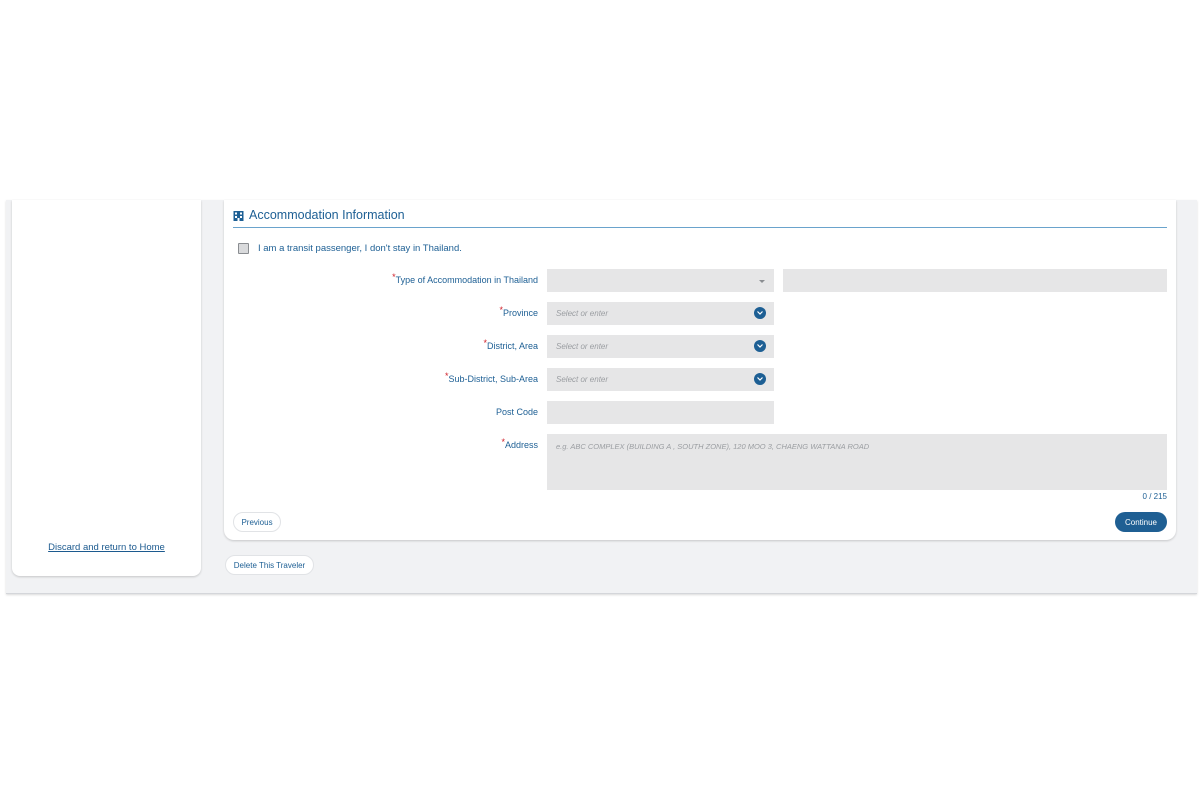  What do you see at coordinates (1141, 522) in the screenshot?
I see `continue-button: Continue` at bounding box center [1141, 522].